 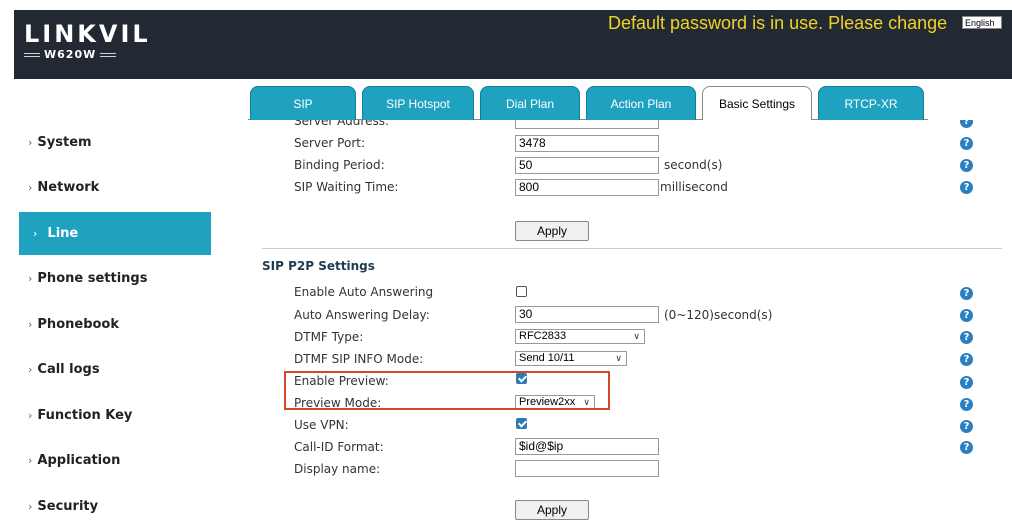 I want to click on display-name-label: Display name:, so click(x=337, y=469).